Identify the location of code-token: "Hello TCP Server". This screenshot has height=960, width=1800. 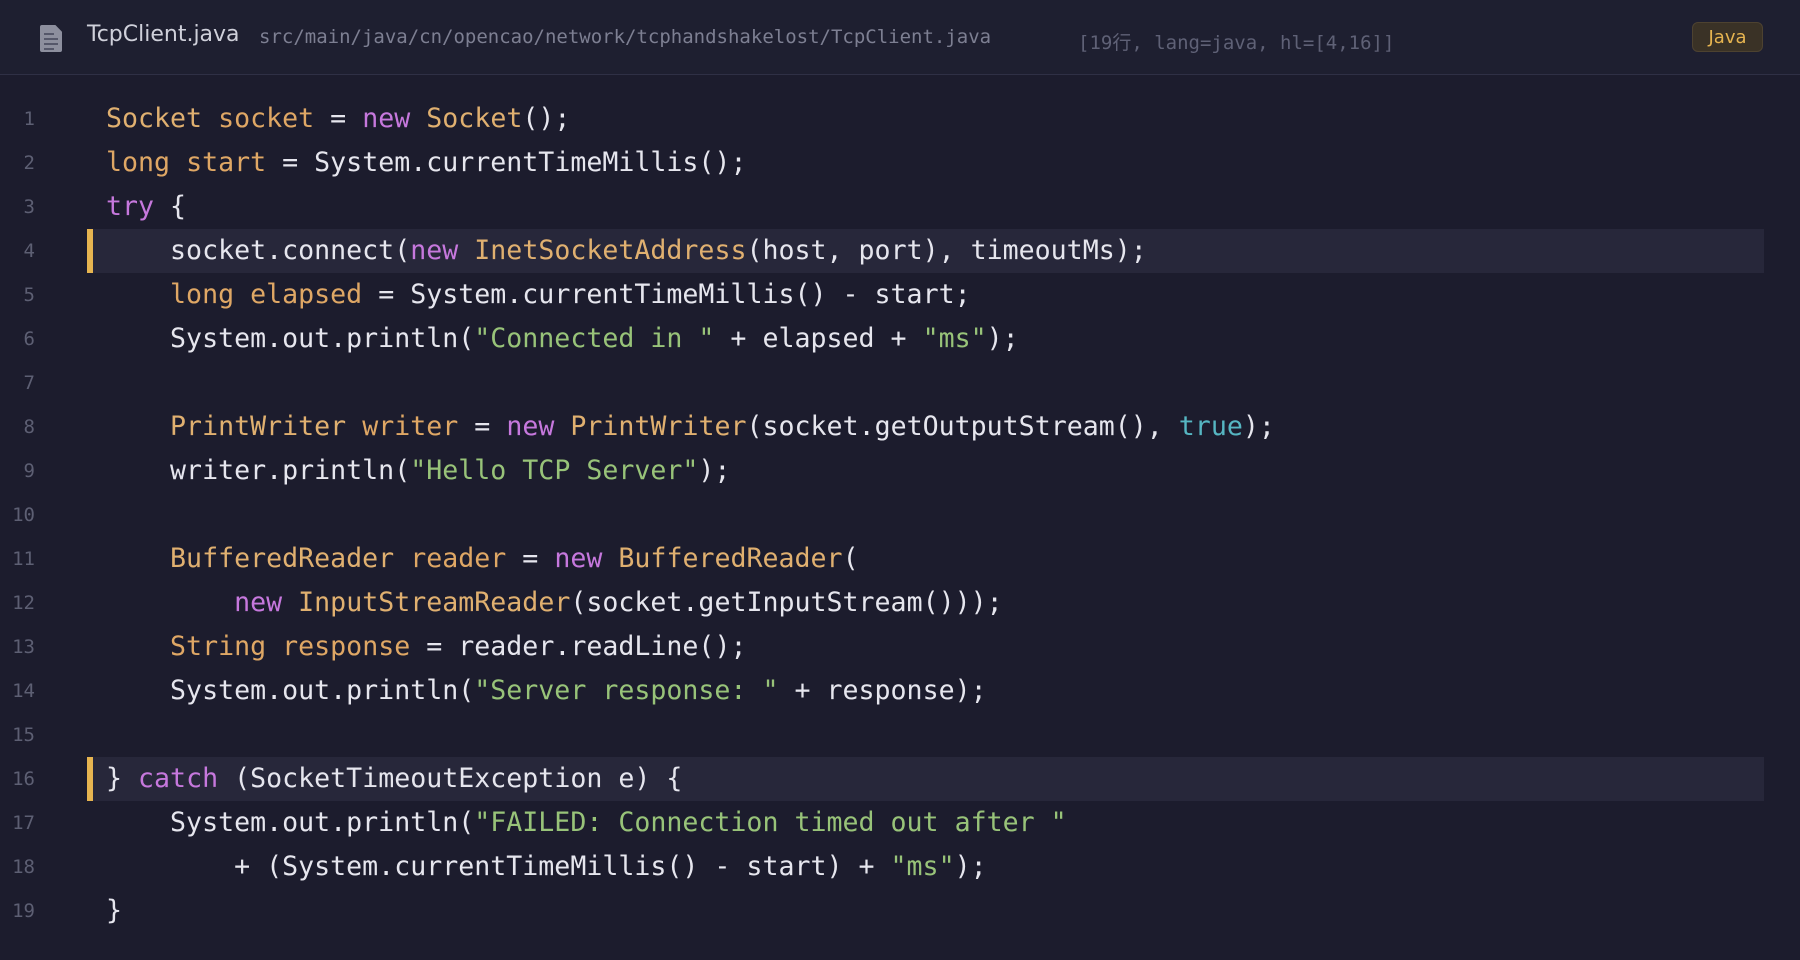
(554, 470).